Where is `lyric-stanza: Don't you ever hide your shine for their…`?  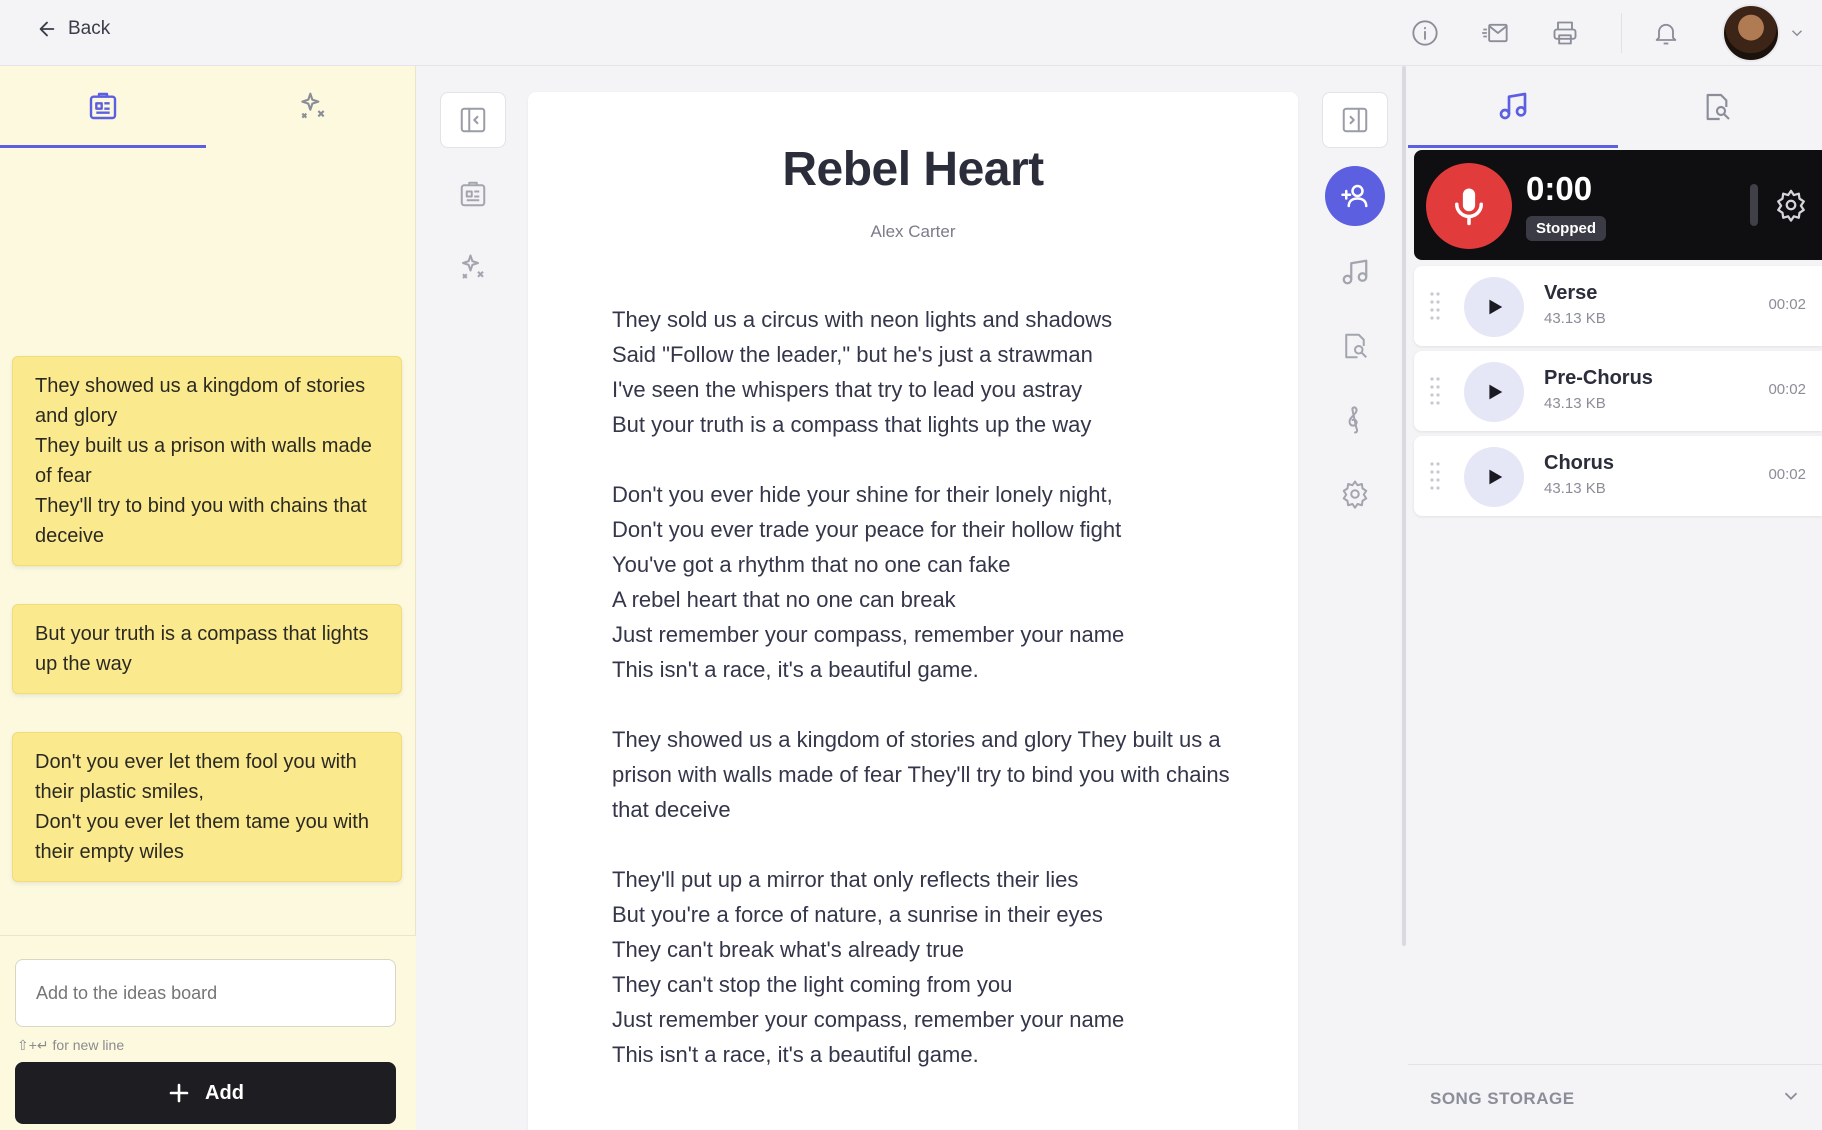
lyric-stanza: Don't you ever hide your shine for their… is located at coordinates (922, 582).